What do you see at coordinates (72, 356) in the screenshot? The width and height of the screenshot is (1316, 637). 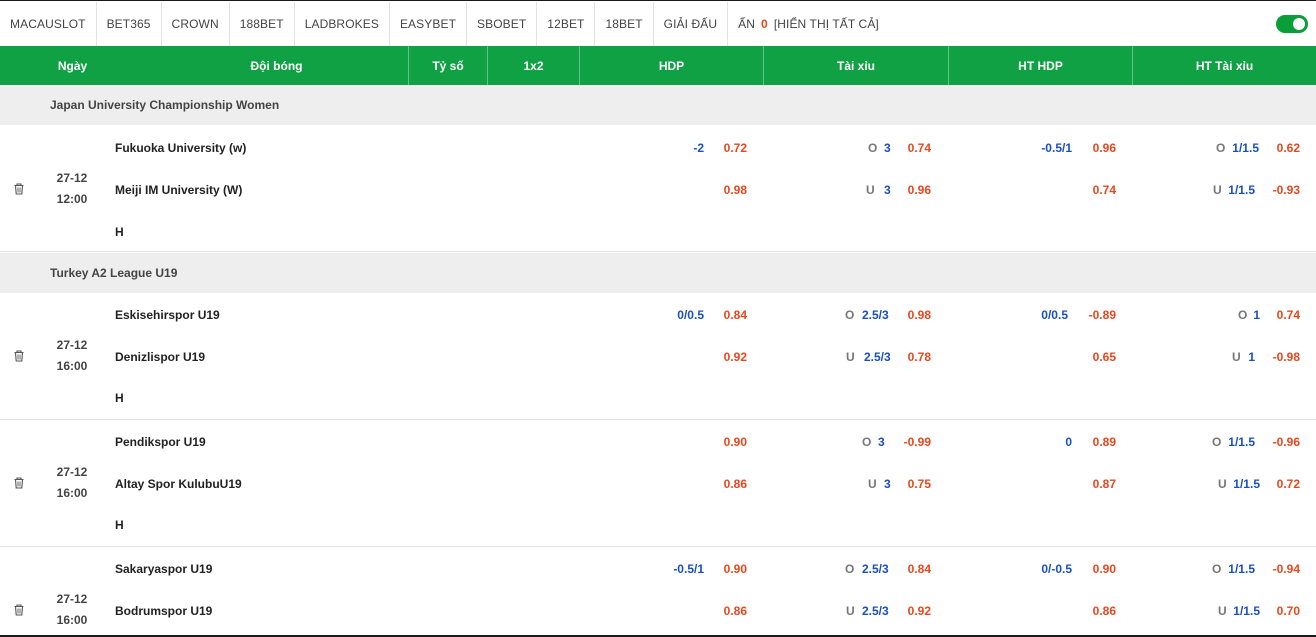 I see `match-date: 27-12 16:00` at bounding box center [72, 356].